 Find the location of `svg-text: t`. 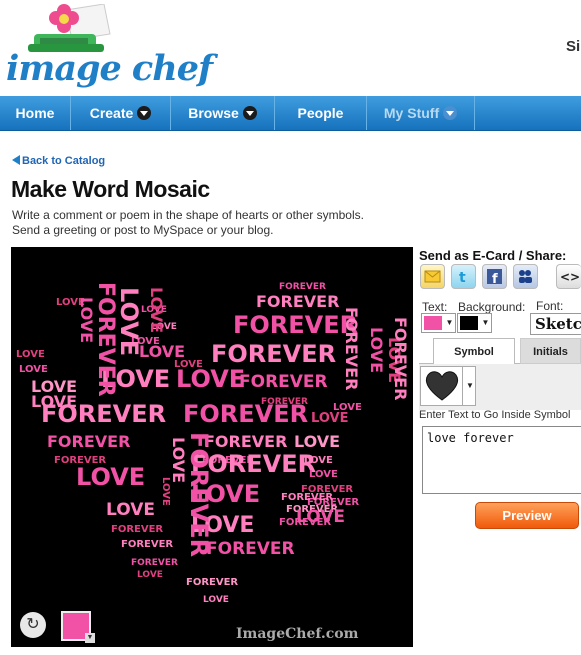

svg-text: t is located at coordinates (462, 278).